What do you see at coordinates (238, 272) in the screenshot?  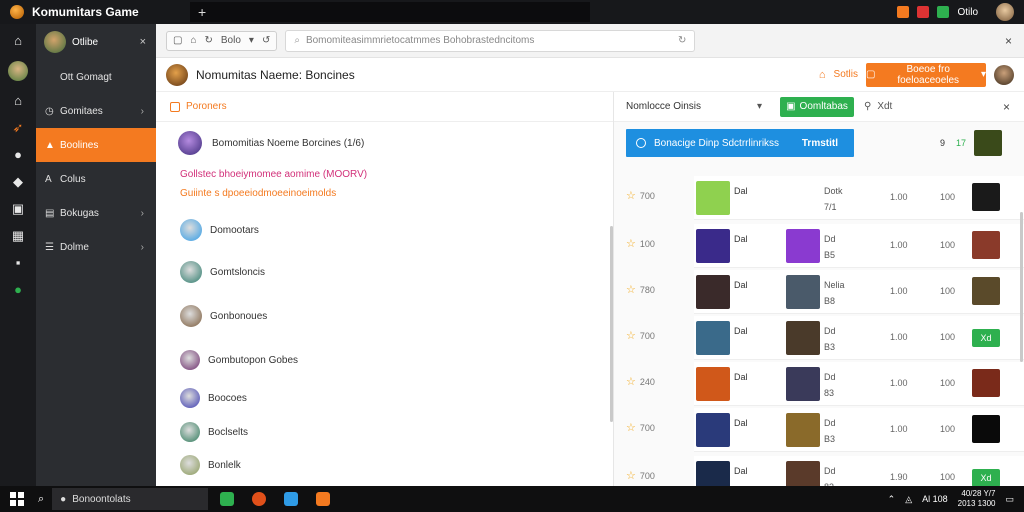 I see `list-item-label: Gomtsloncis` at bounding box center [238, 272].